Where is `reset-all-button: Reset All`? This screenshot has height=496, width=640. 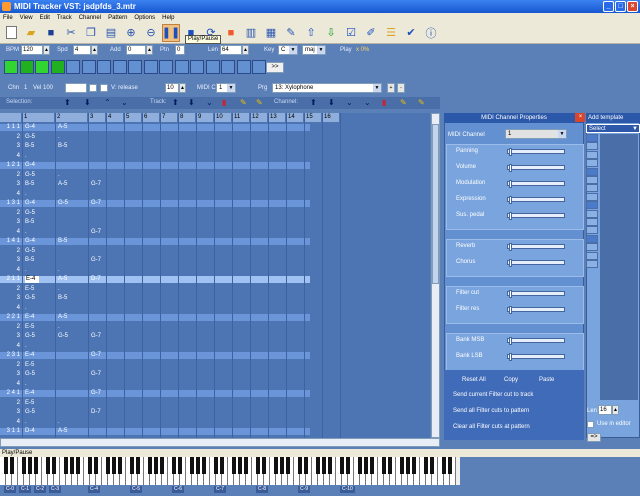 reset-all-button: Reset All is located at coordinates (474, 380).